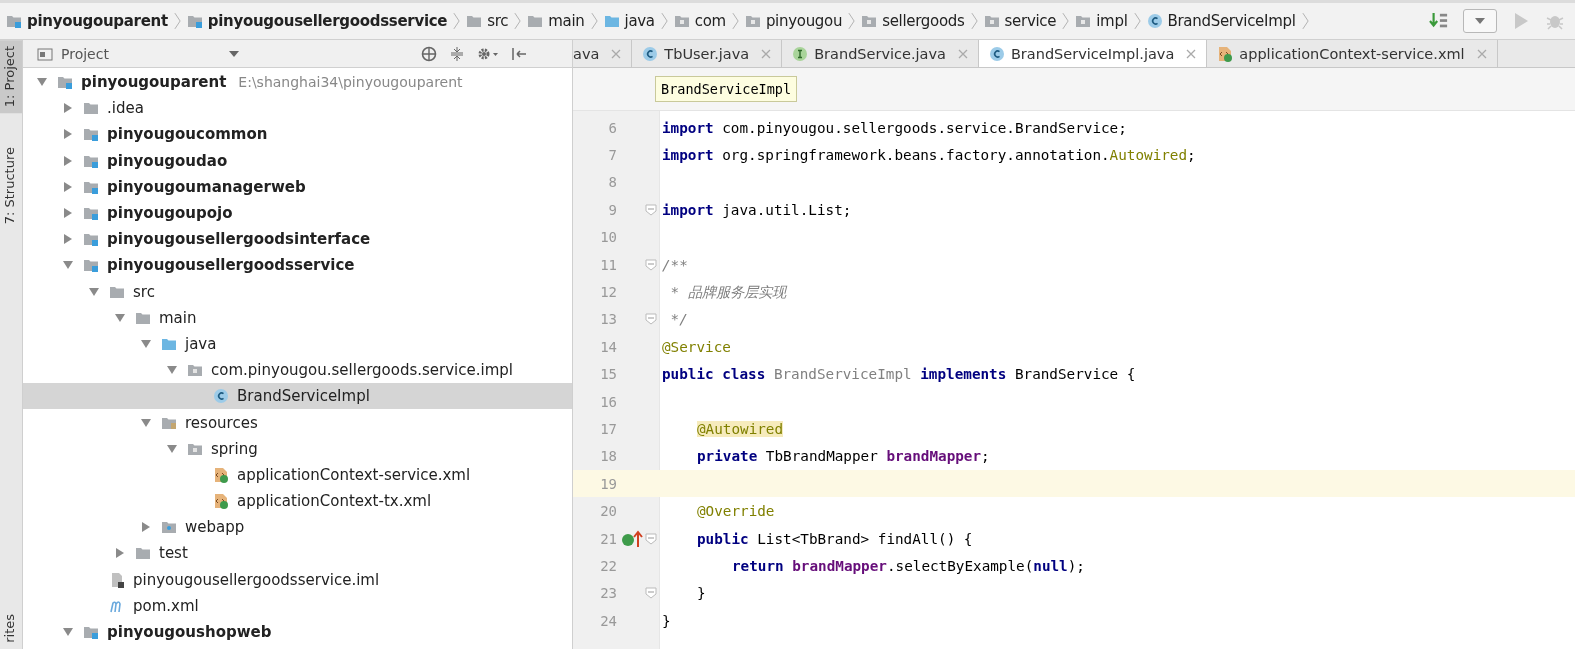  What do you see at coordinates (650, 53) in the screenshot?
I see `class-icon` at bounding box center [650, 53].